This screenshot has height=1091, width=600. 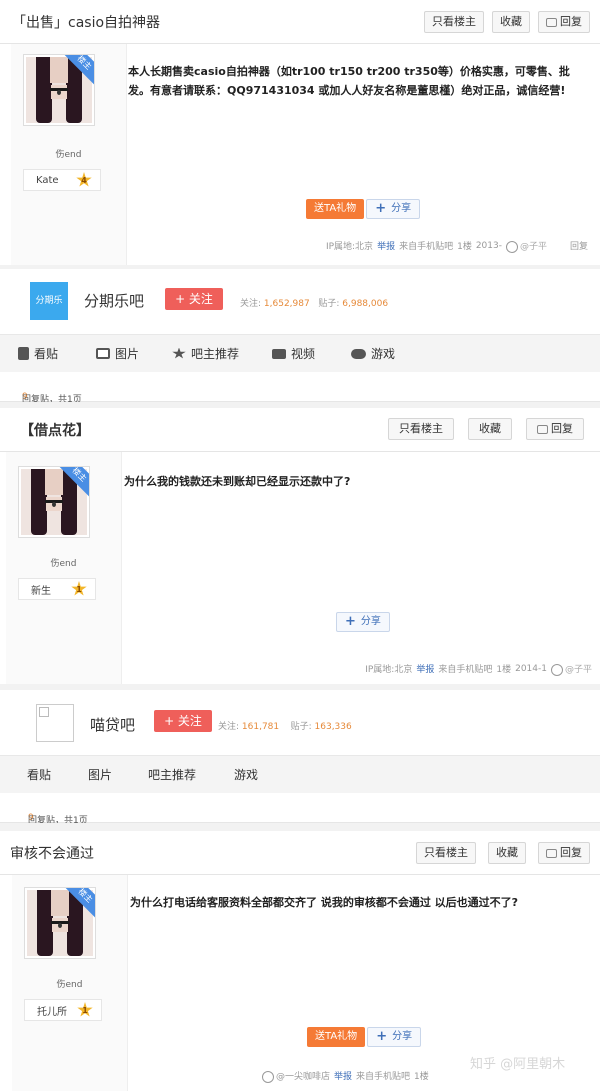 I want to click on author-panel: 楼主 伤end 新生 1, so click(x=64, y=568).